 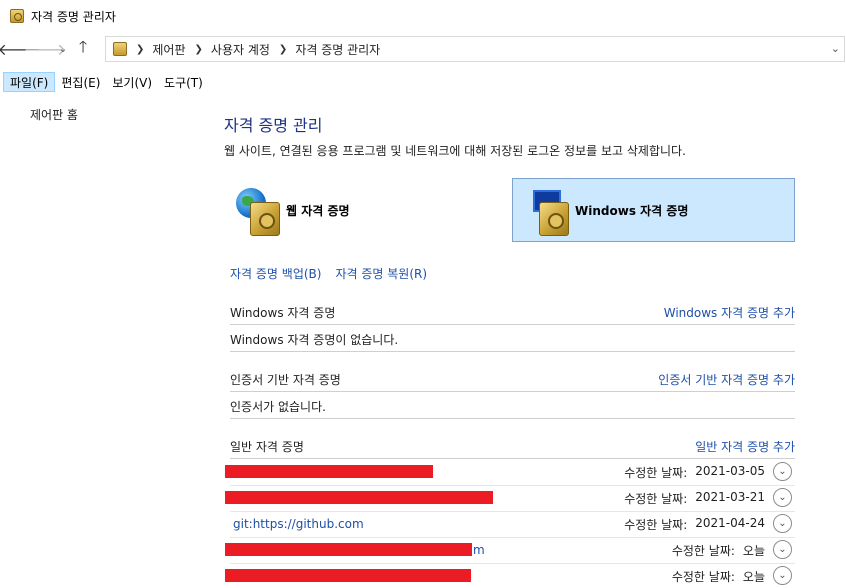 What do you see at coordinates (547, 210) in the screenshot?
I see `windows-vault-icon` at bounding box center [547, 210].